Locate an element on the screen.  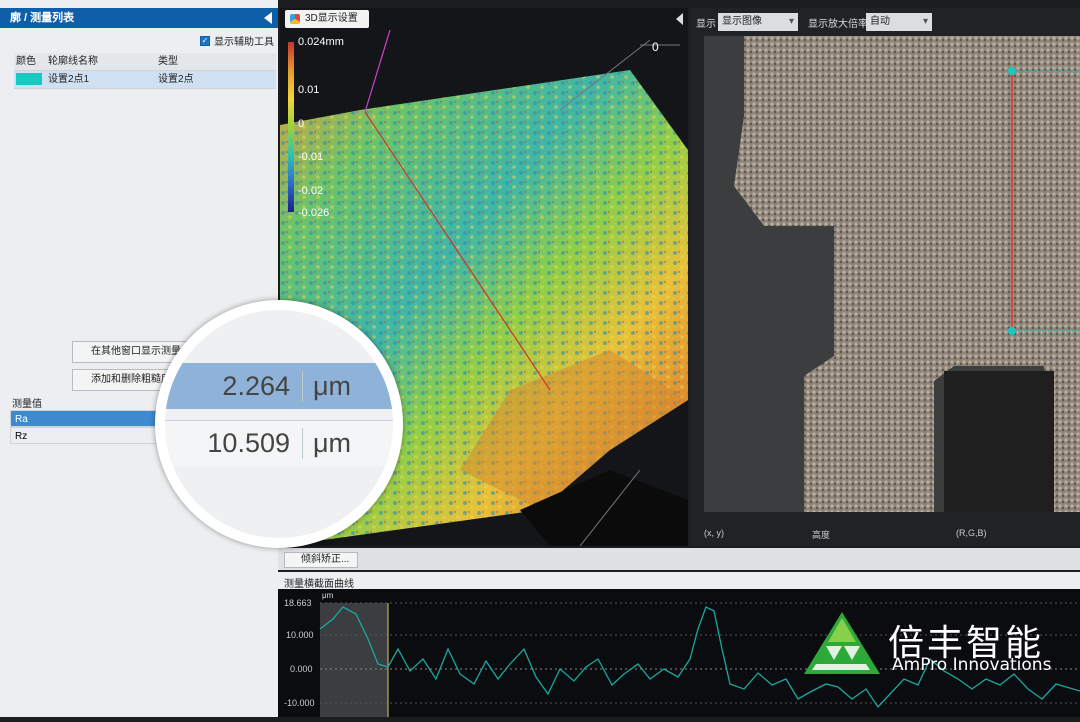
column-header-name: 轮廓线名称 is located at coordinates (73, 61).